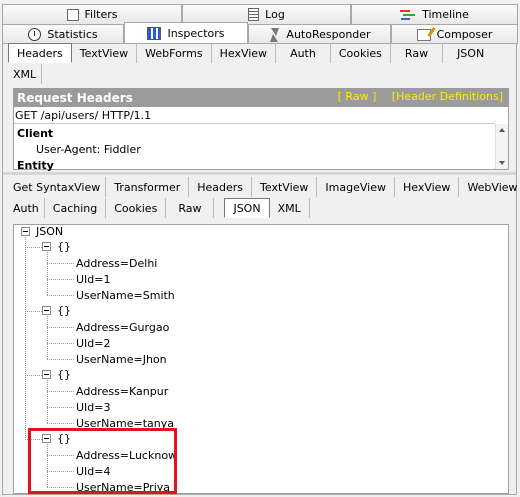 Image resolution: width=520 pixels, height=497 pixels. Describe the element at coordinates (328, 34) in the screenshot. I see `tab-label: AutoResponder` at that location.